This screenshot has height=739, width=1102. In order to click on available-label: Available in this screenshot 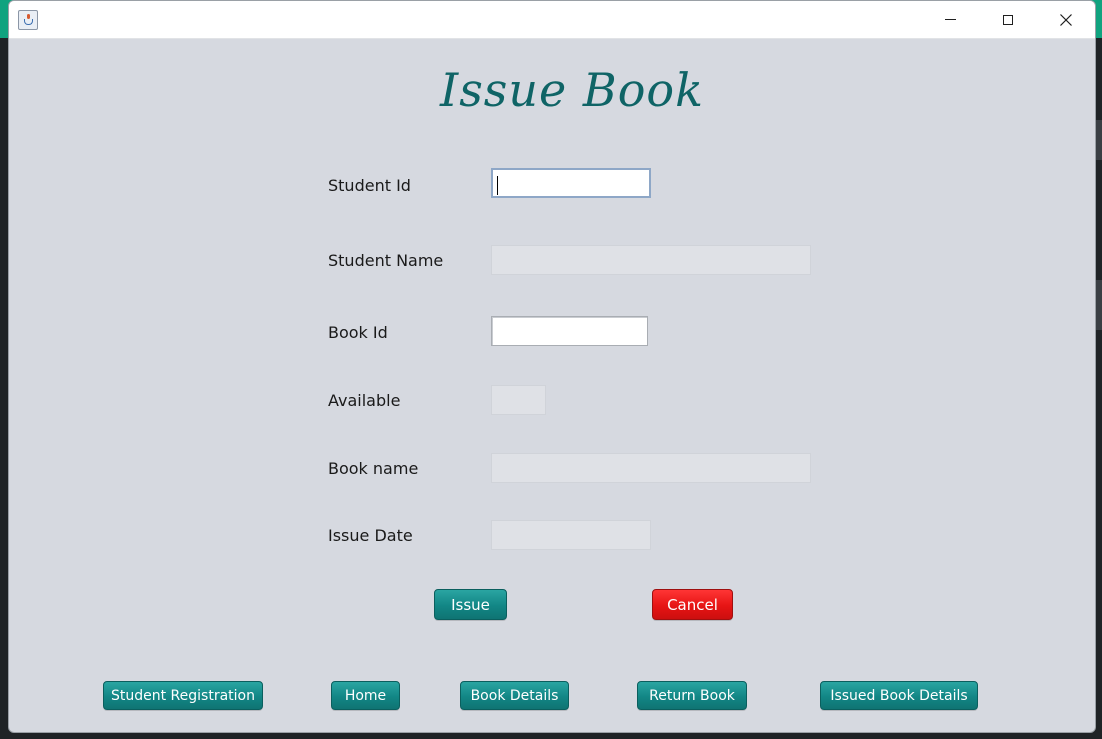, I will do `click(364, 400)`.